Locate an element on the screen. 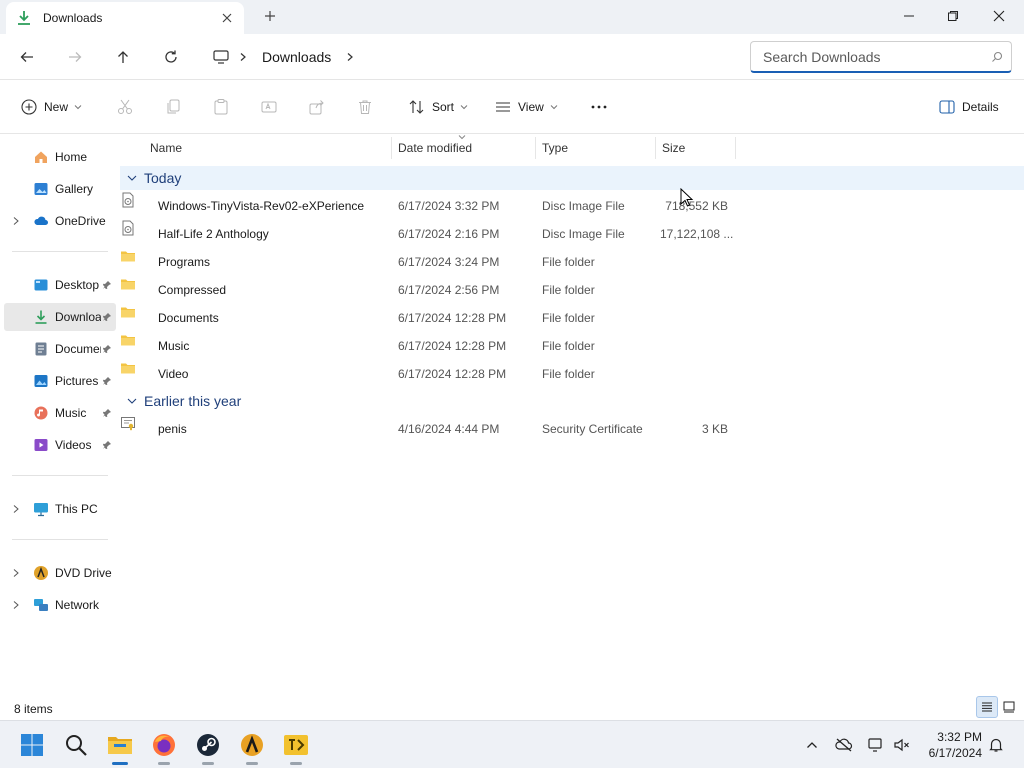  up-button is located at coordinates (123, 57).